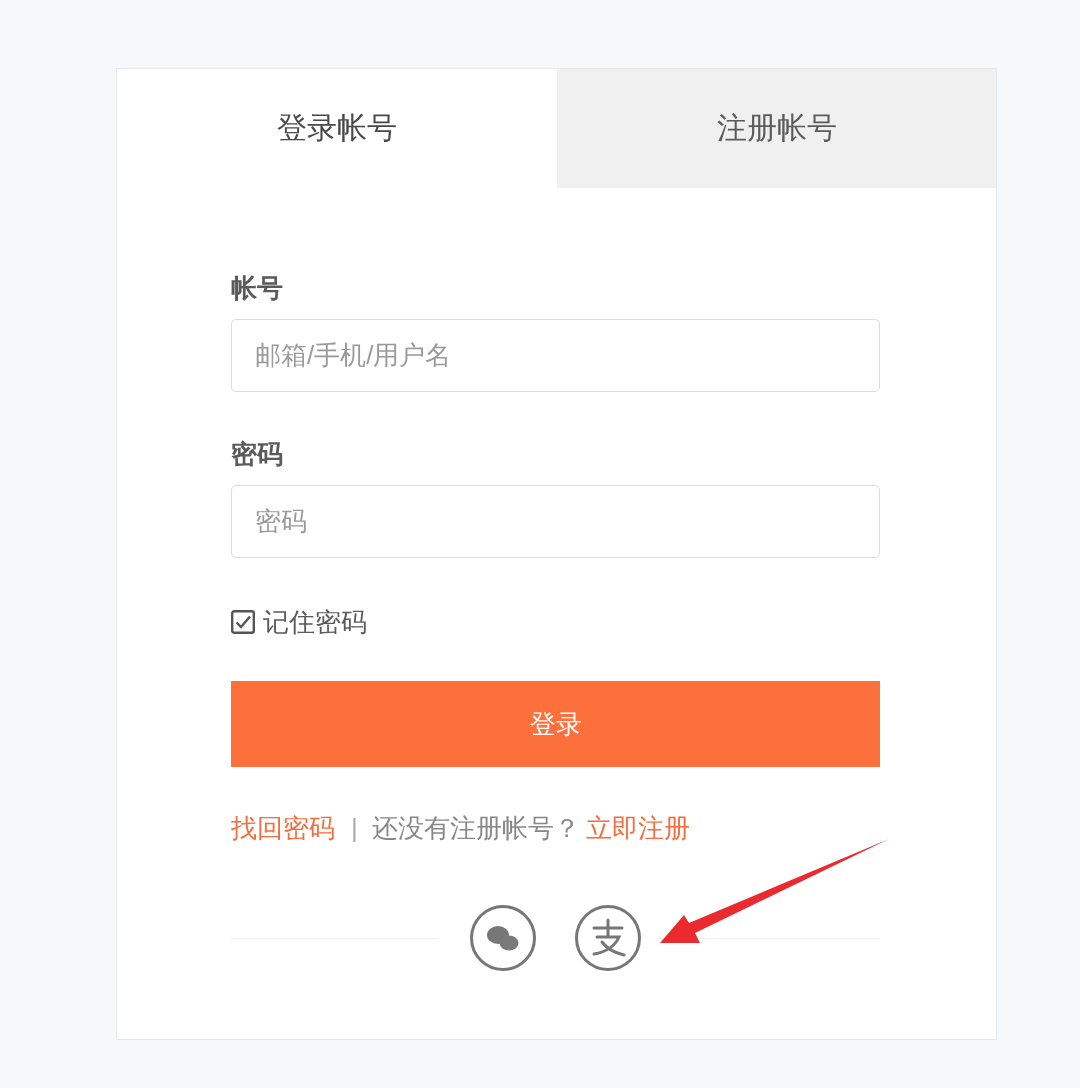 The height and width of the screenshot is (1088, 1080). Describe the element at coordinates (257, 454) in the screenshot. I see `field-label: 密码` at that location.